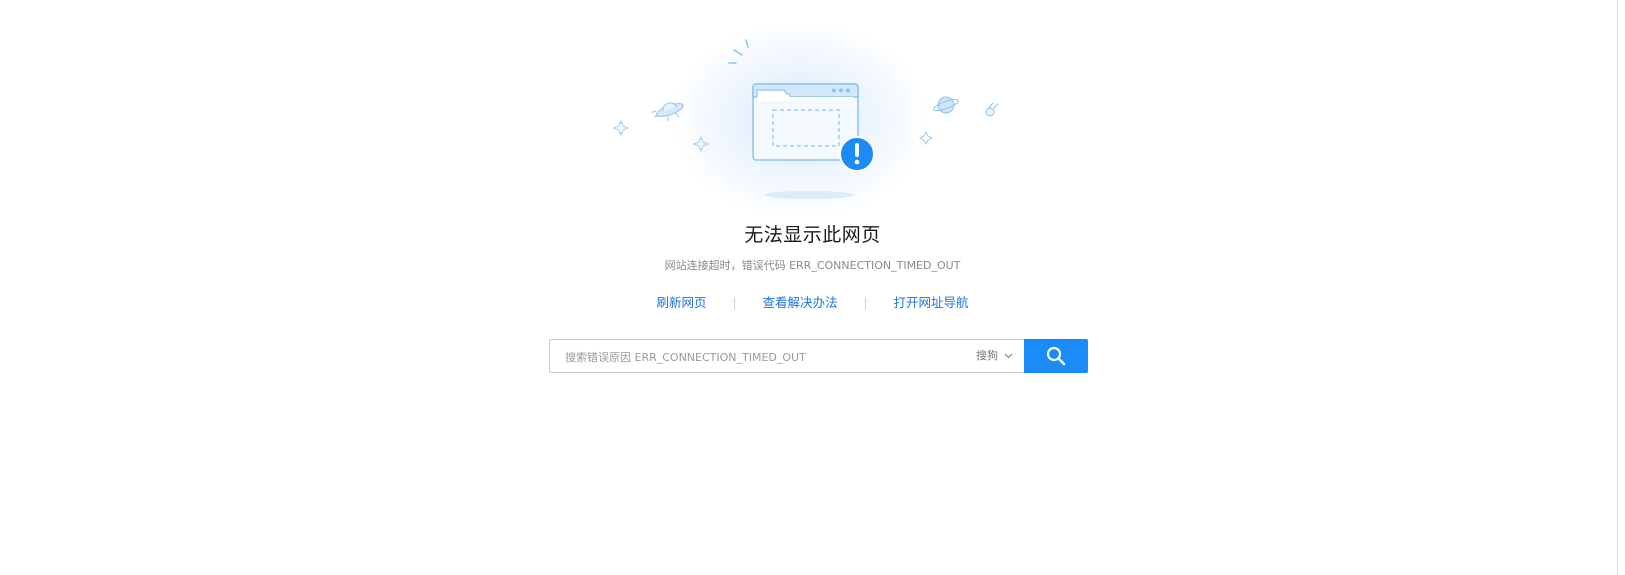 The height and width of the screenshot is (575, 1625). Describe the element at coordinates (681, 302) in the screenshot. I see `refresh-link: 刷新网页` at that location.